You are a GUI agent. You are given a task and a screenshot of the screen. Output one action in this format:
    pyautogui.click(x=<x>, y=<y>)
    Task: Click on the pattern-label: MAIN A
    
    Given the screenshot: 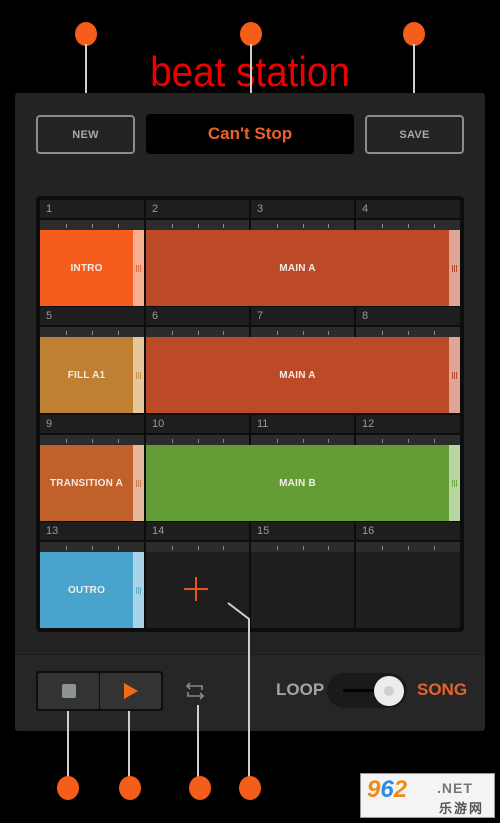 What is the action you would take?
    pyautogui.click(x=297, y=268)
    